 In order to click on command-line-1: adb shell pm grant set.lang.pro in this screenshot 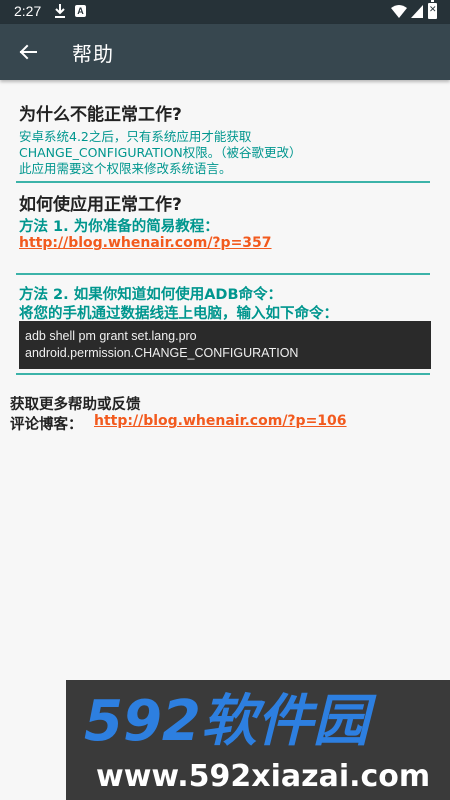, I will do `click(111, 336)`.